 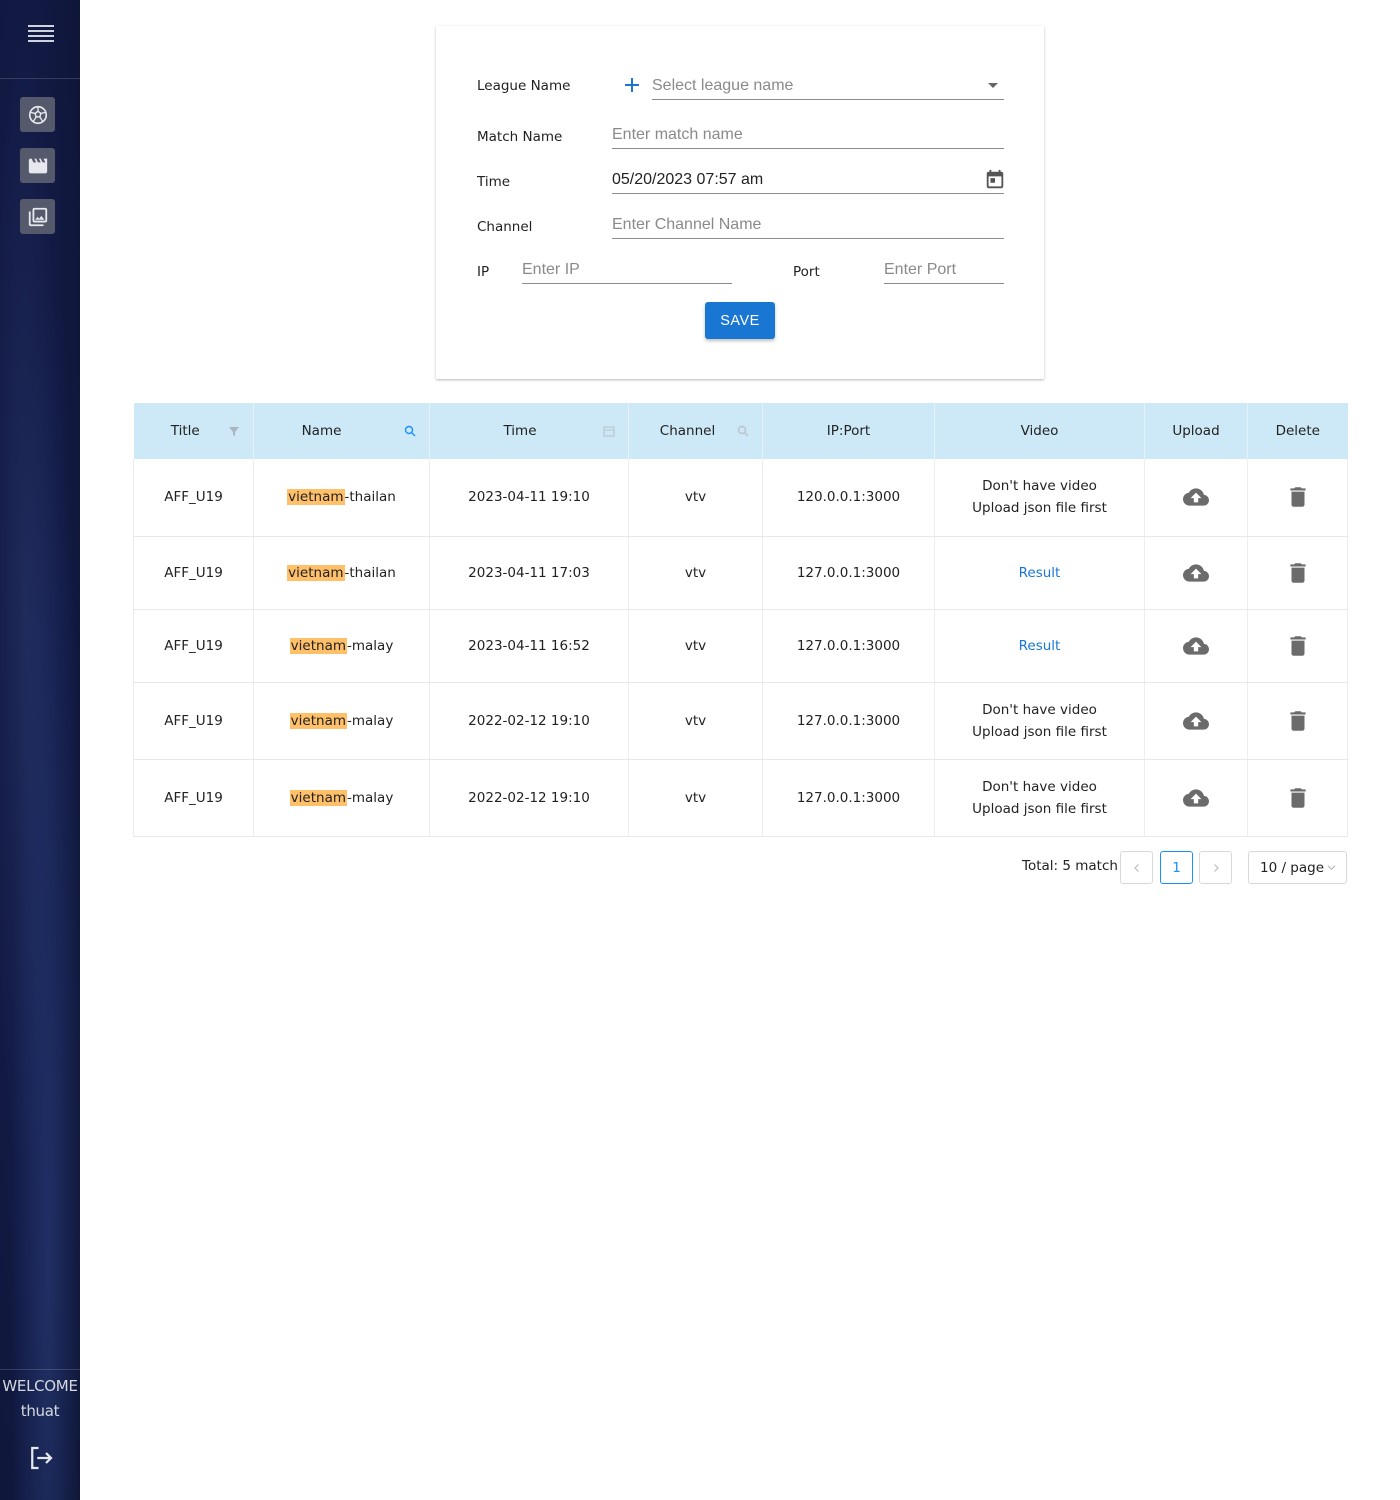 I want to click on name-cell: vietnam-malay, so click(x=341, y=721).